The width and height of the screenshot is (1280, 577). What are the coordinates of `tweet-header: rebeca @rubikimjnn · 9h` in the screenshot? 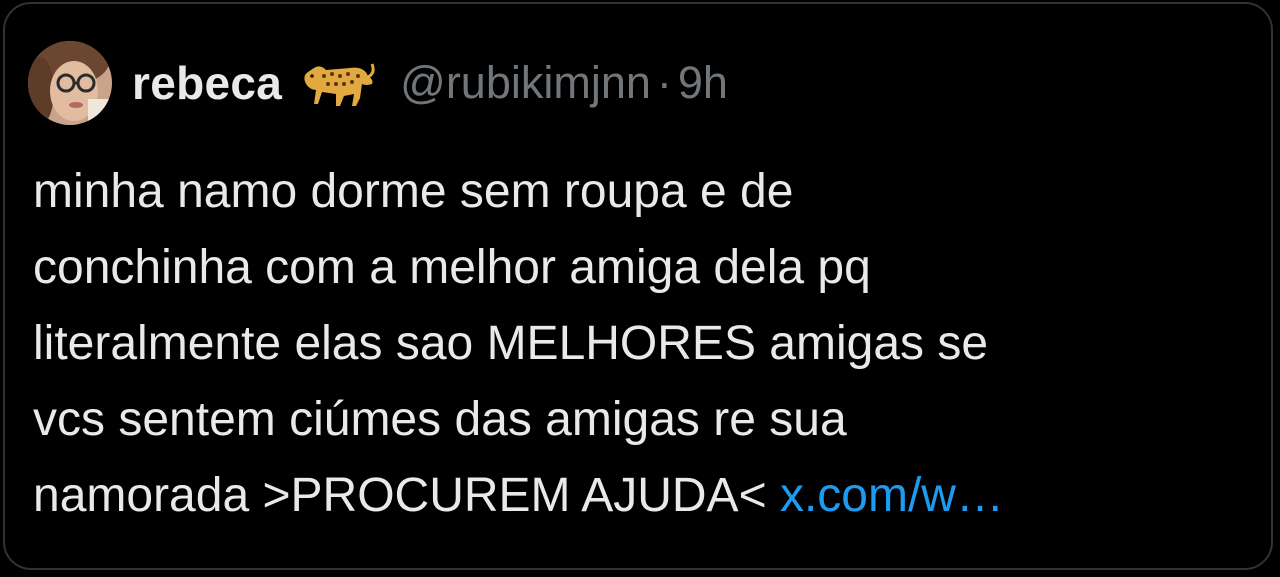 It's located at (378, 83).